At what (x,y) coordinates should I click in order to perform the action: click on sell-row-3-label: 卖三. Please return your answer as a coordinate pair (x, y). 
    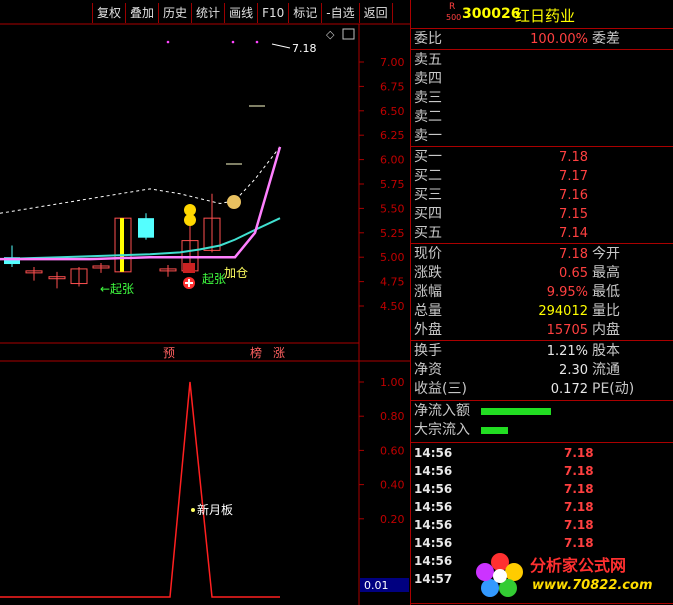
    Looking at the image, I should click on (428, 98).